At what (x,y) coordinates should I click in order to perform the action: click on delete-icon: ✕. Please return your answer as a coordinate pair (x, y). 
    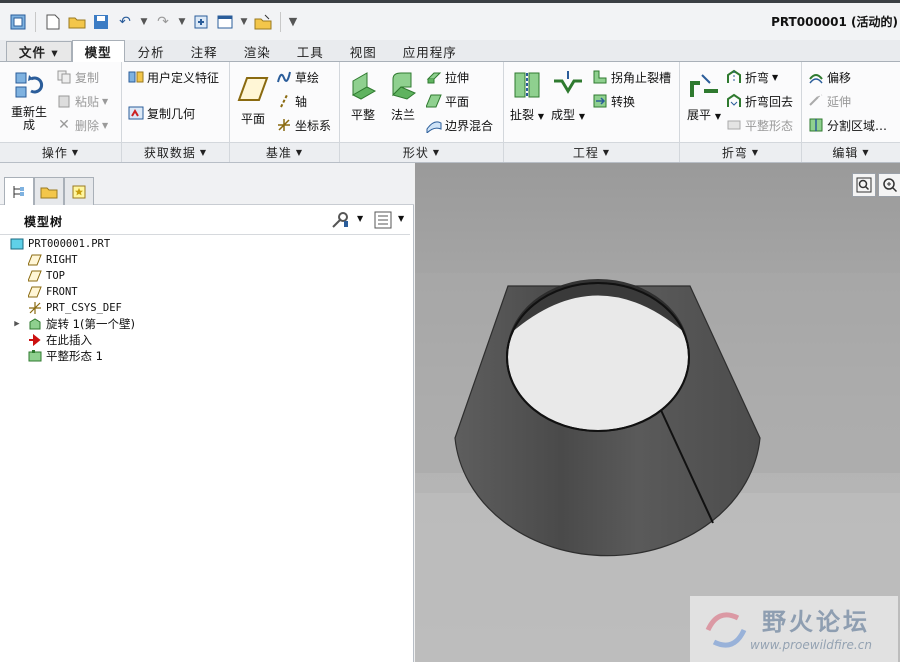
    Looking at the image, I should click on (64, 125).